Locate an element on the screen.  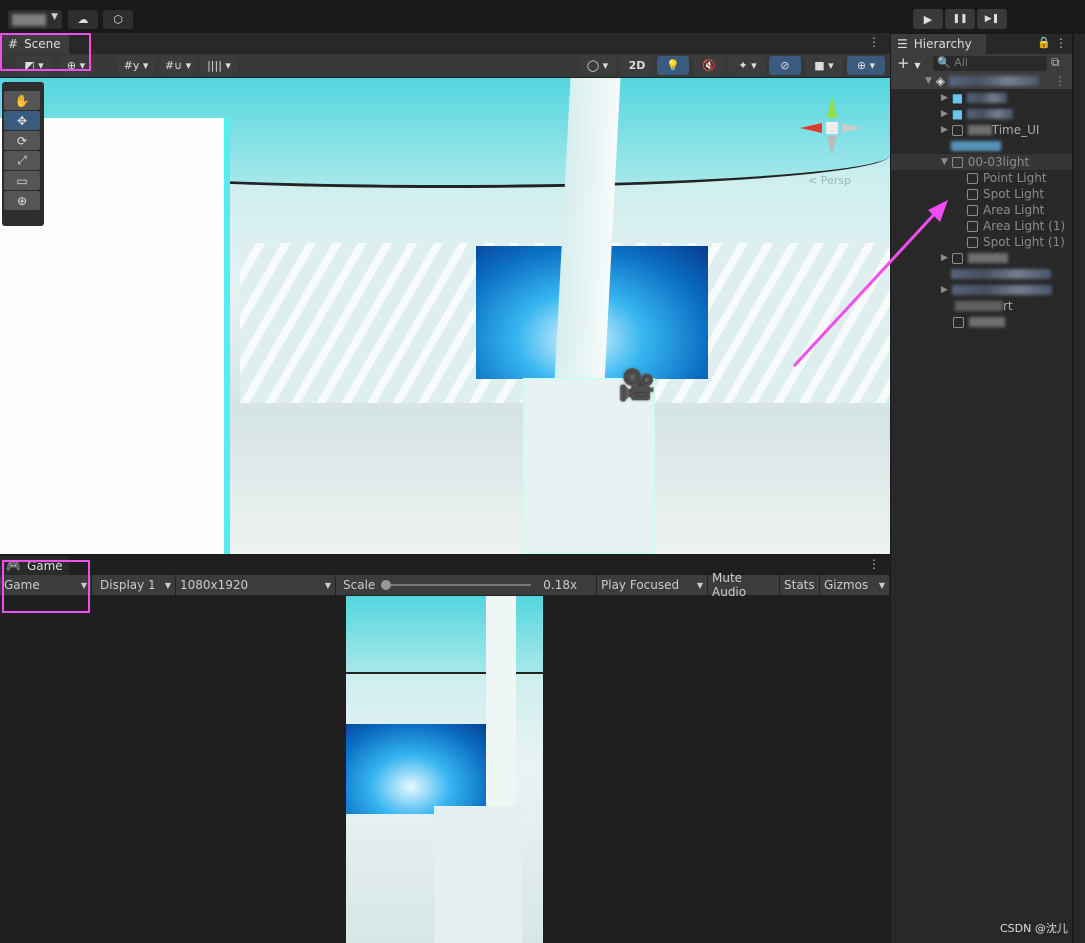
lock-icon: 🔒 is located at coordinates (1044, 42).